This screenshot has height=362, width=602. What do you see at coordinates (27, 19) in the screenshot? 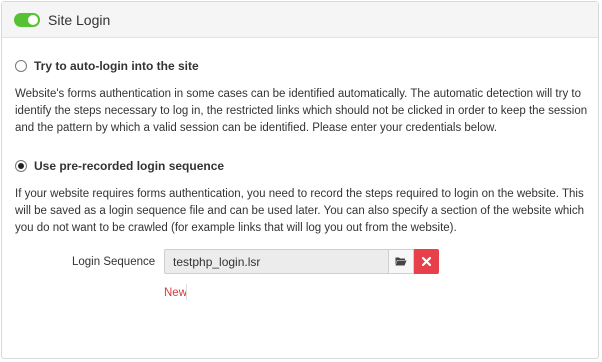
I see `site-login-toggle` at bounding box center [27, 19].